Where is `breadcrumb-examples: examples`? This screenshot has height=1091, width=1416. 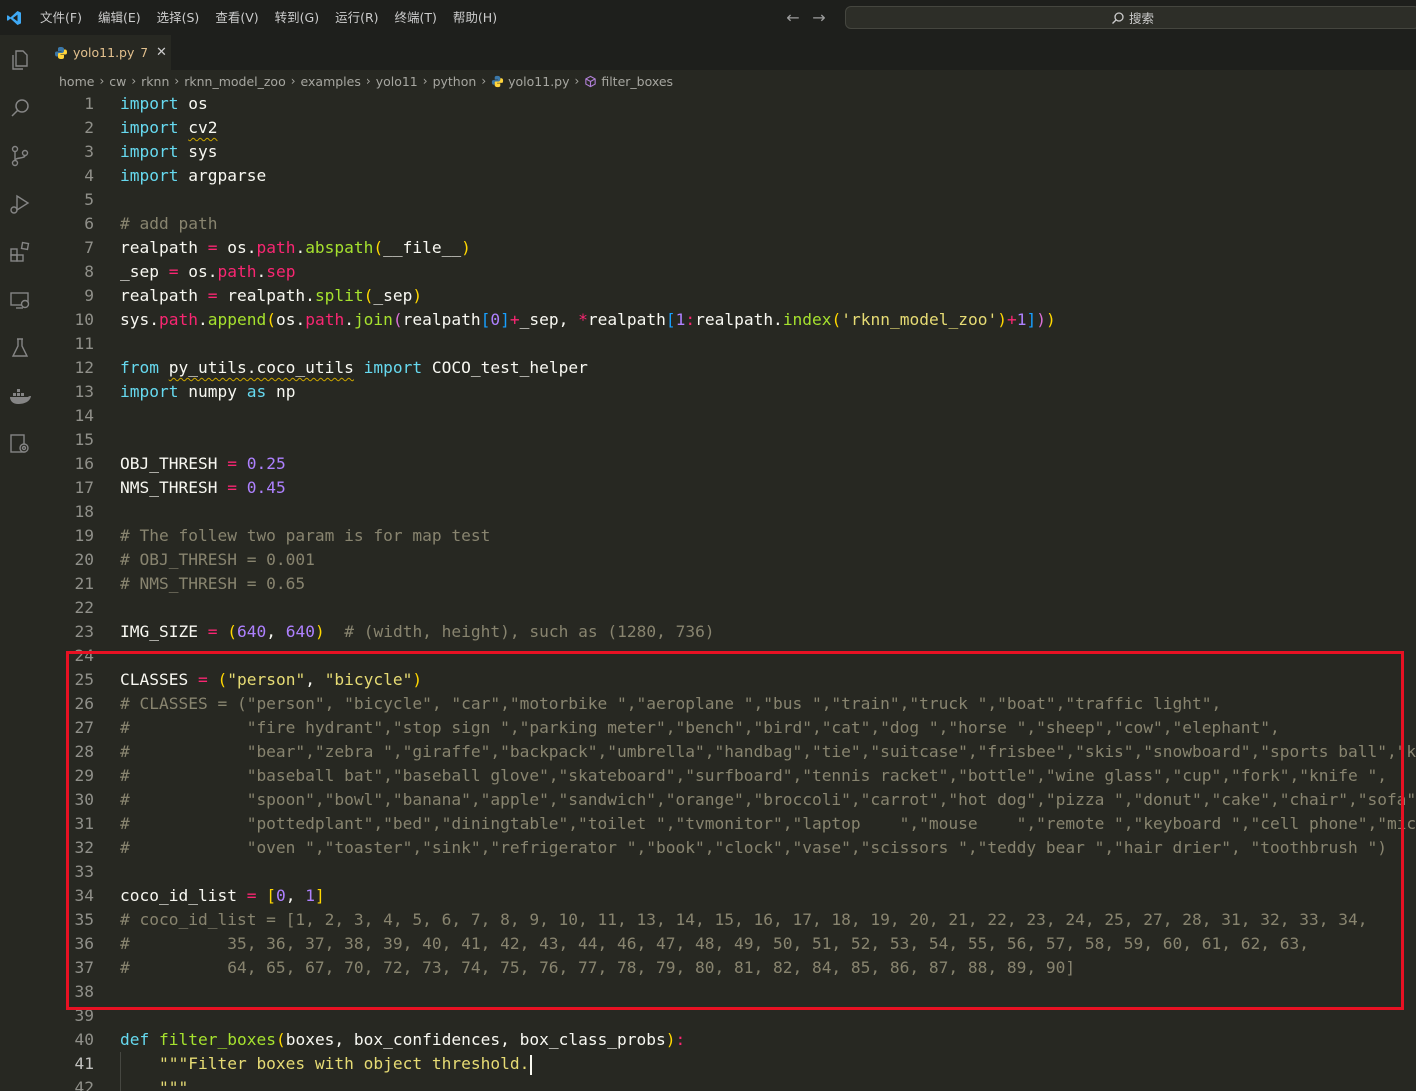 breadcrumb-examples: examples is located at coordinates (331, 81).